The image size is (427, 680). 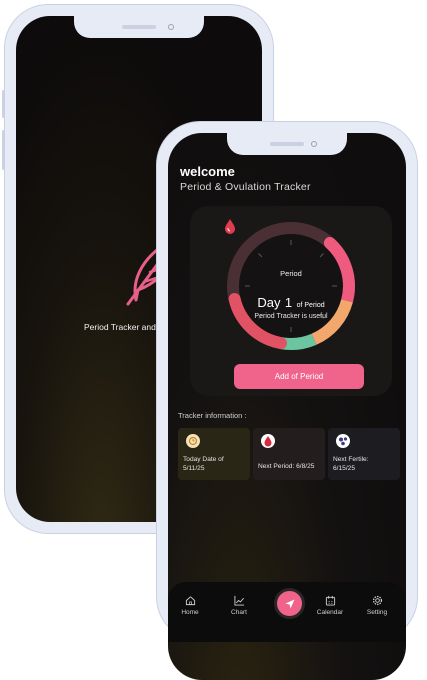 I want to click on nav-chart: Chart, so click(x=239, y=605).